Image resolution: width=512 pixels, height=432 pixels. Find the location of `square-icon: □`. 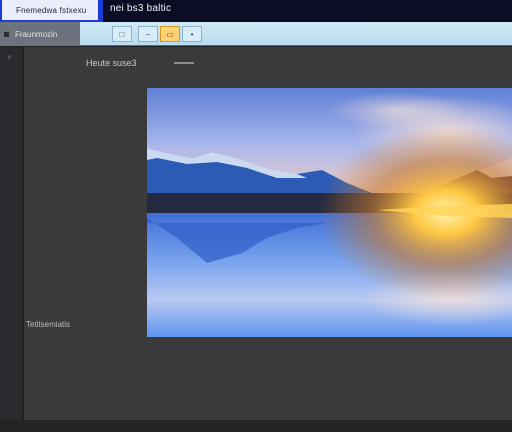

square-icon: □ is located at coordinates (122, 34).